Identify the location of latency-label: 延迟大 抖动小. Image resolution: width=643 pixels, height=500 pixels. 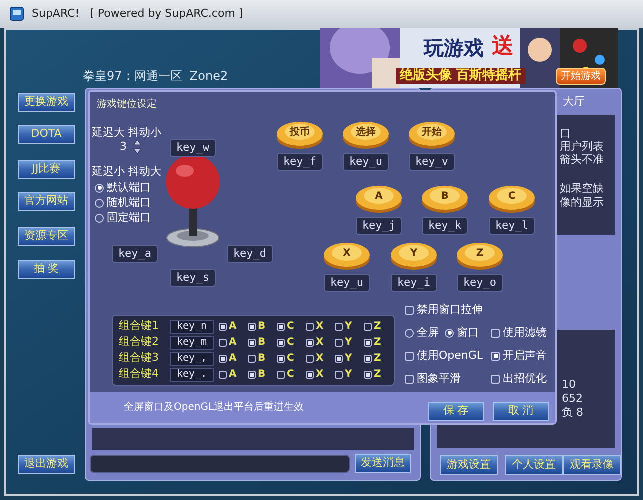
(127, 133).